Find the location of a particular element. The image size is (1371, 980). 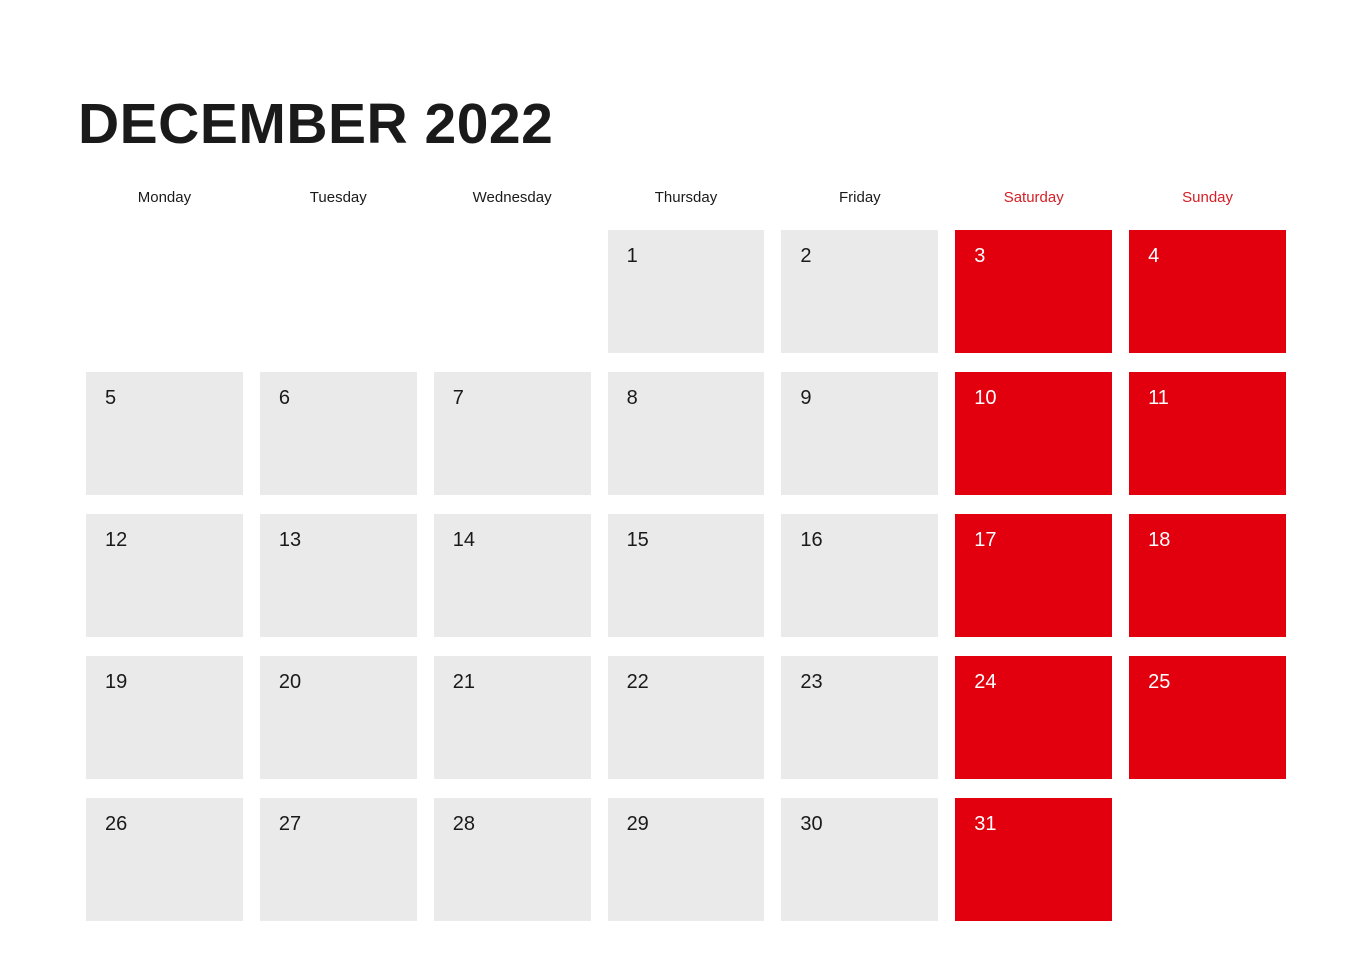

calendar-day-cell: 5 is located at coordinates (164, 433).